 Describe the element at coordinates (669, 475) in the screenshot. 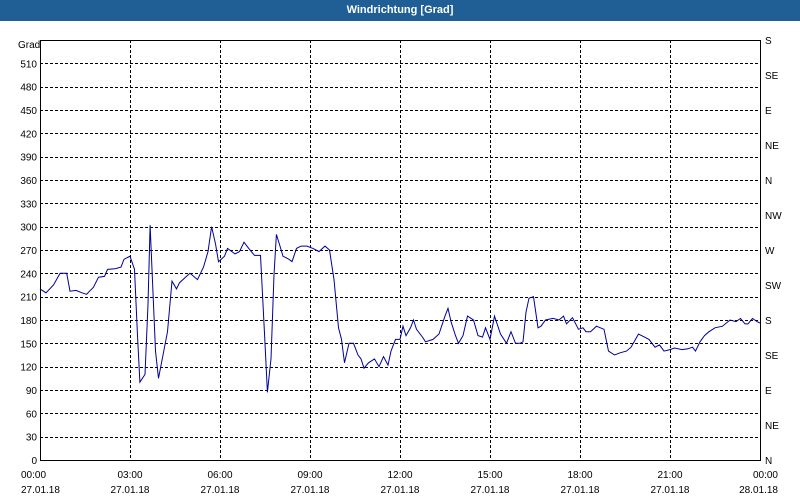

I see `x-tick-time: 21:00` at that location.